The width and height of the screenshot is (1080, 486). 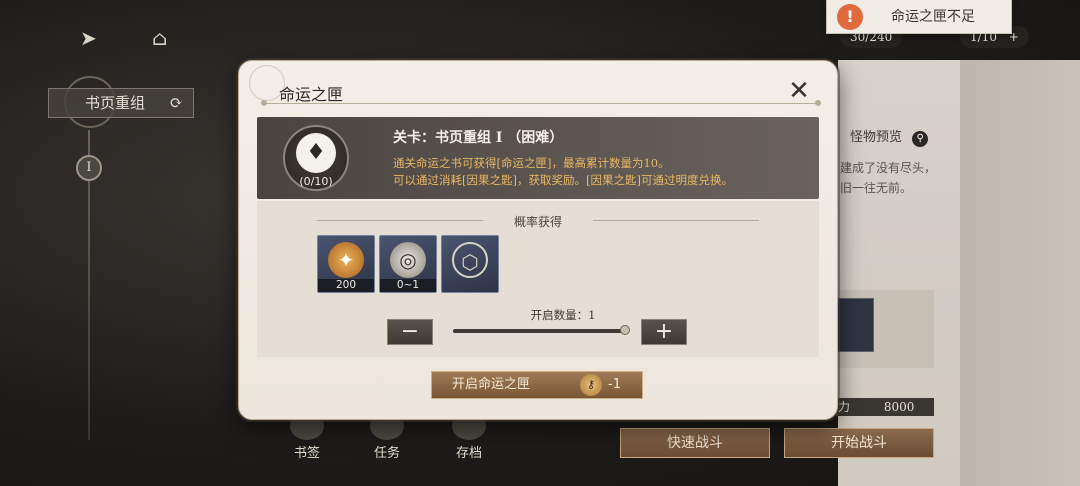 What do you see at coordinates (176, 103) in the screenshot?
I see `refresh-icon: ⟳` at bounding box center [176, 103].